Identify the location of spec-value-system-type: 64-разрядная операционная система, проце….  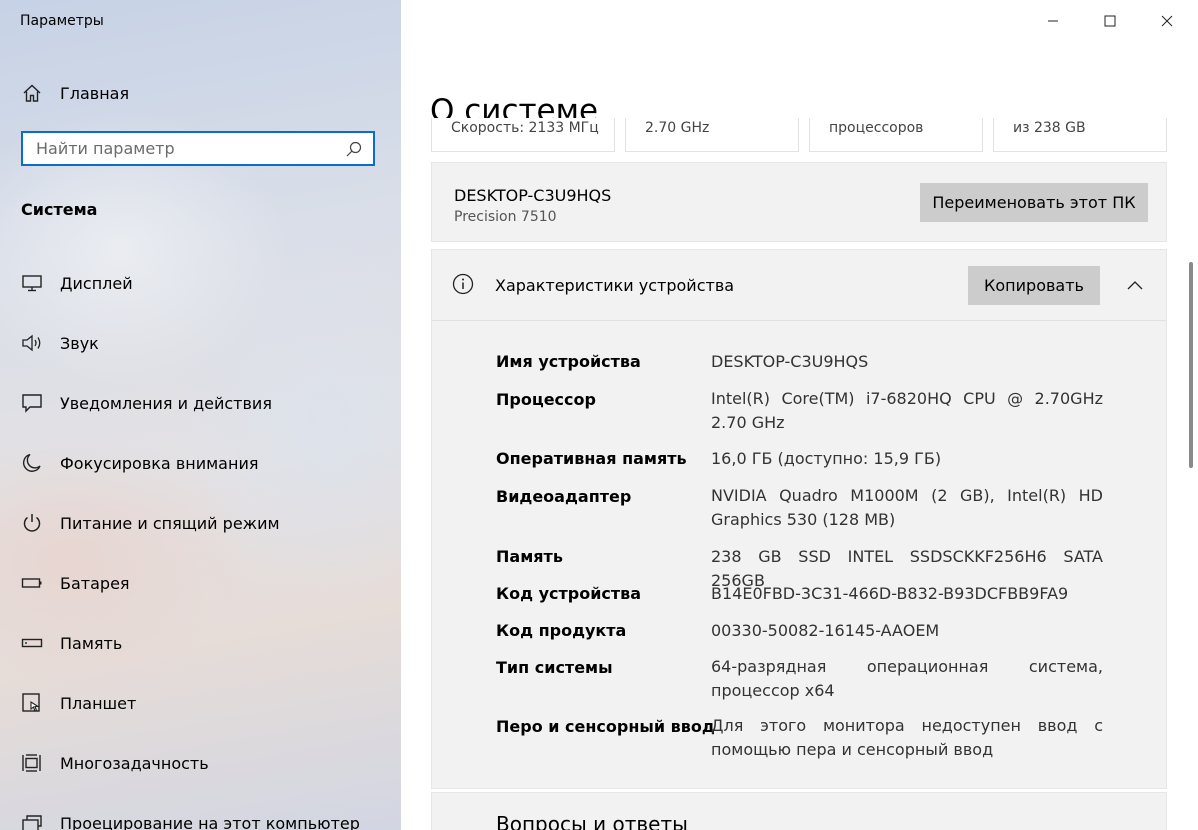
(907, 678).